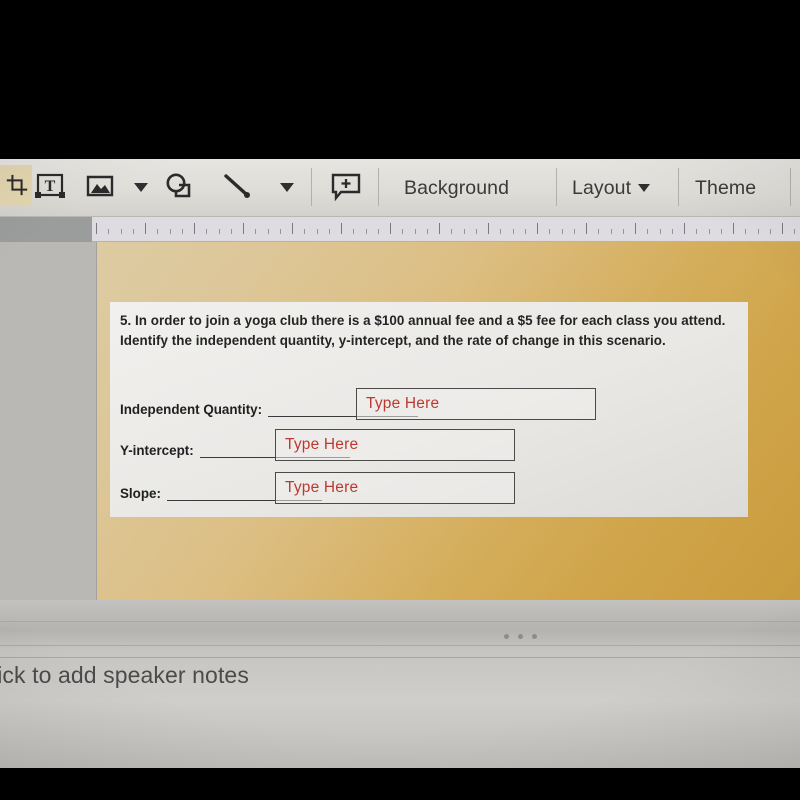 This screenshot has height=800, width=800. I want to click on independent-quantity-field-placeholder: Type Here, so click(403, 403).